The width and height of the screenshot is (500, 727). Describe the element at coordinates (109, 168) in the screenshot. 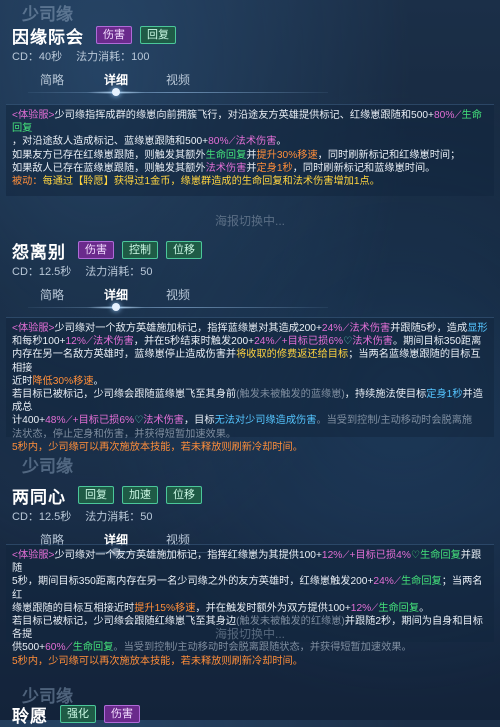

I see `desc-text: 如果敌人已存在蓝缘崽跟随，则触发其额外` at that location.